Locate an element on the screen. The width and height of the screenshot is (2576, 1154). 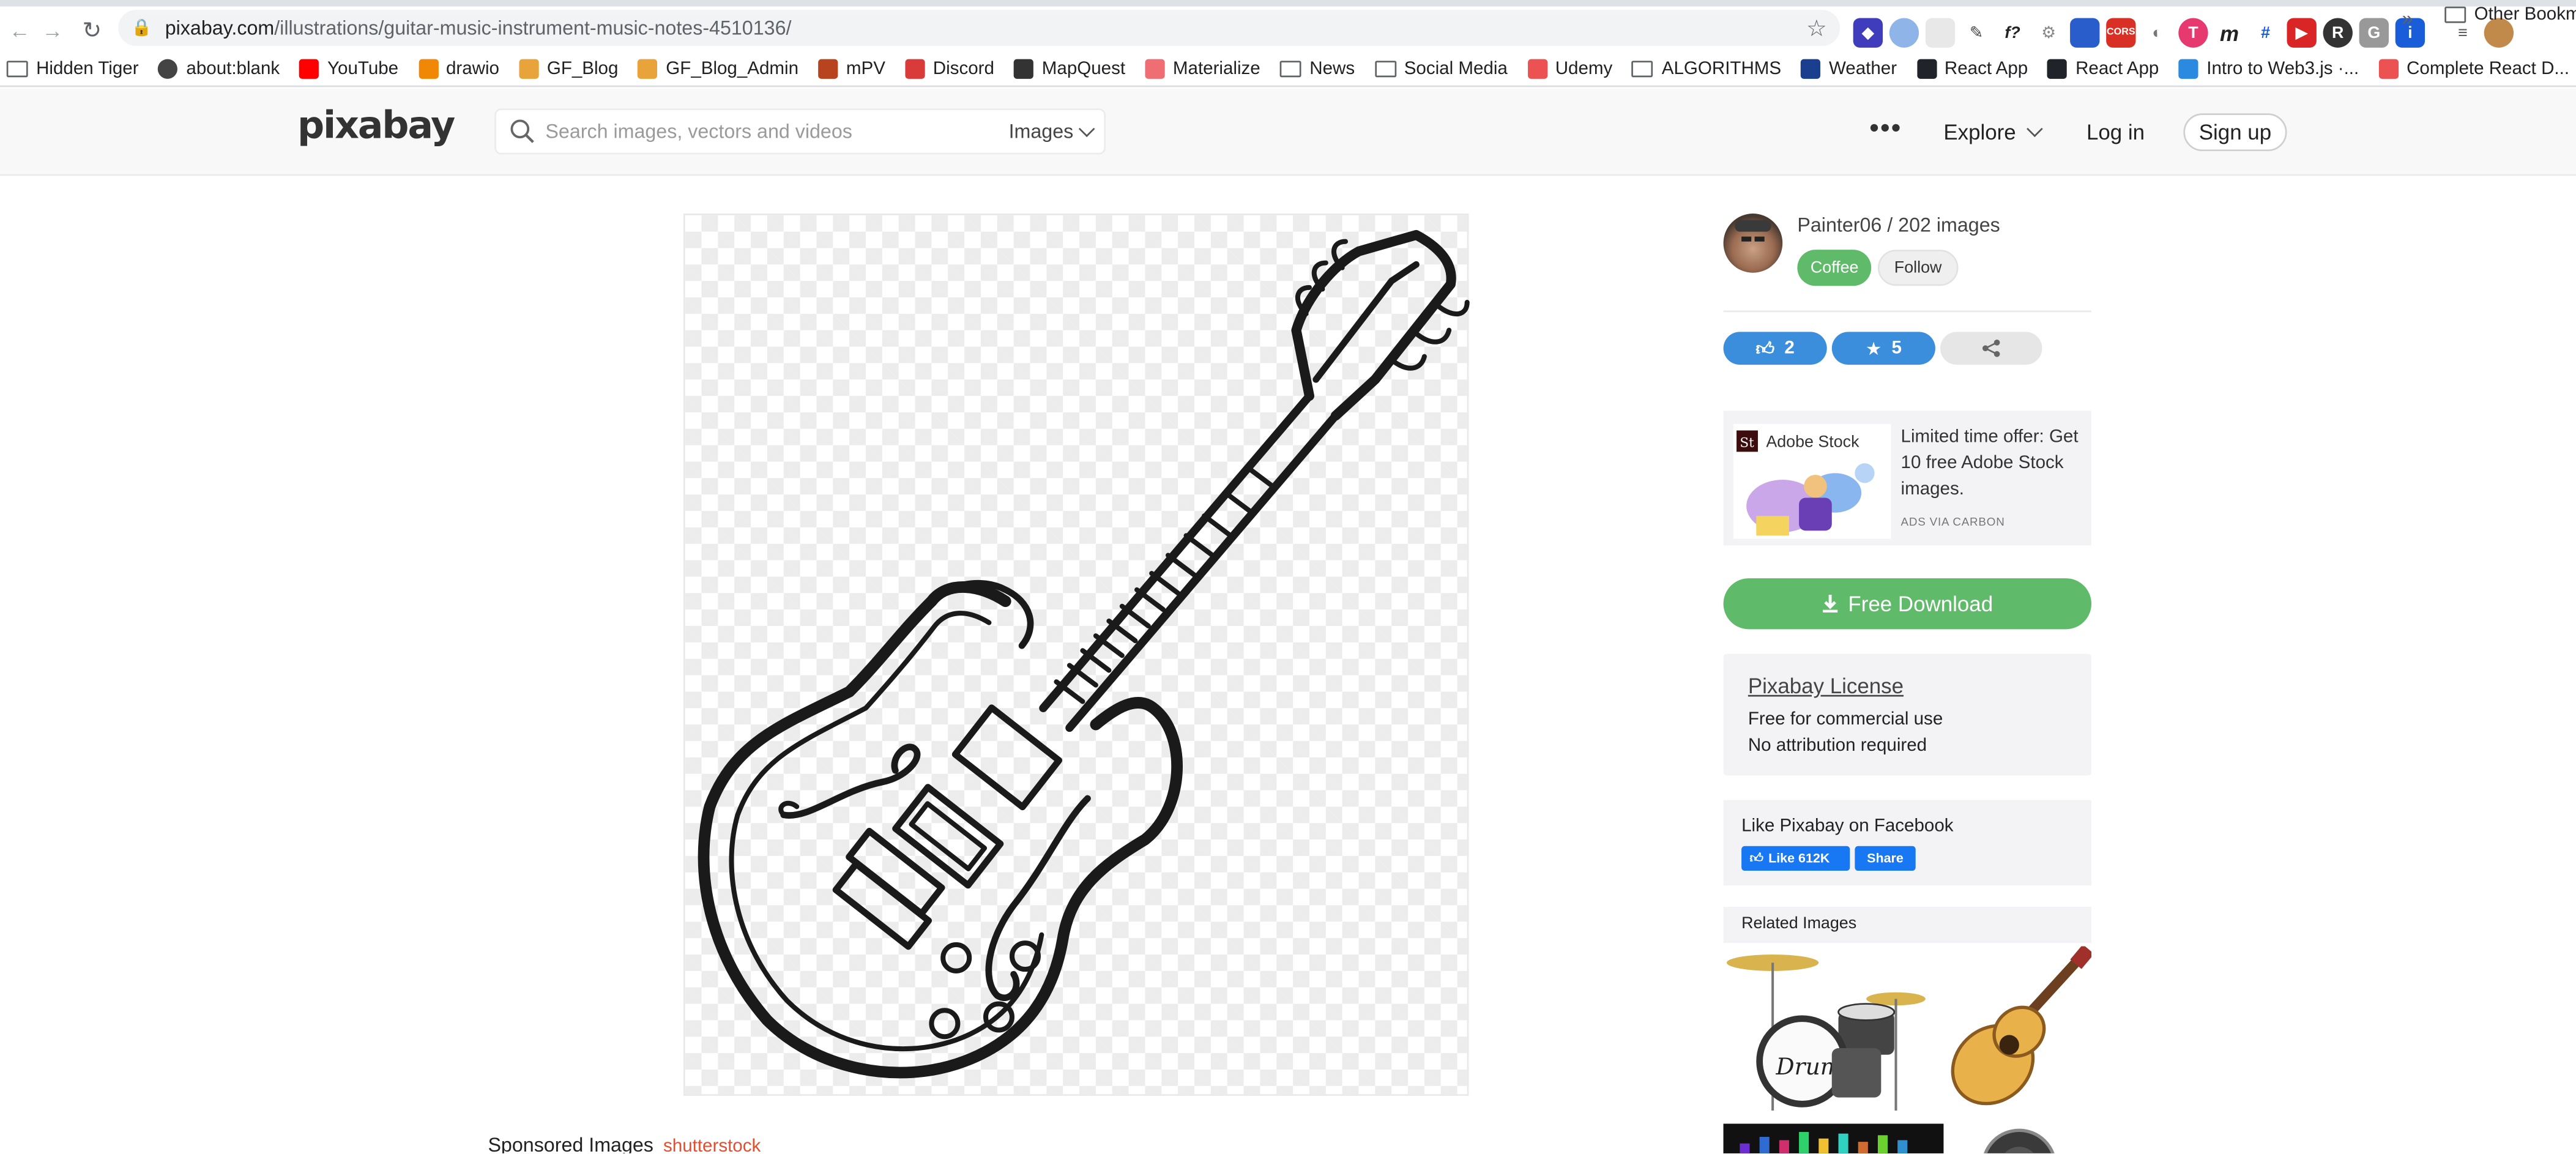
bookmark-item: drawio is located at coordinates (459, 68).